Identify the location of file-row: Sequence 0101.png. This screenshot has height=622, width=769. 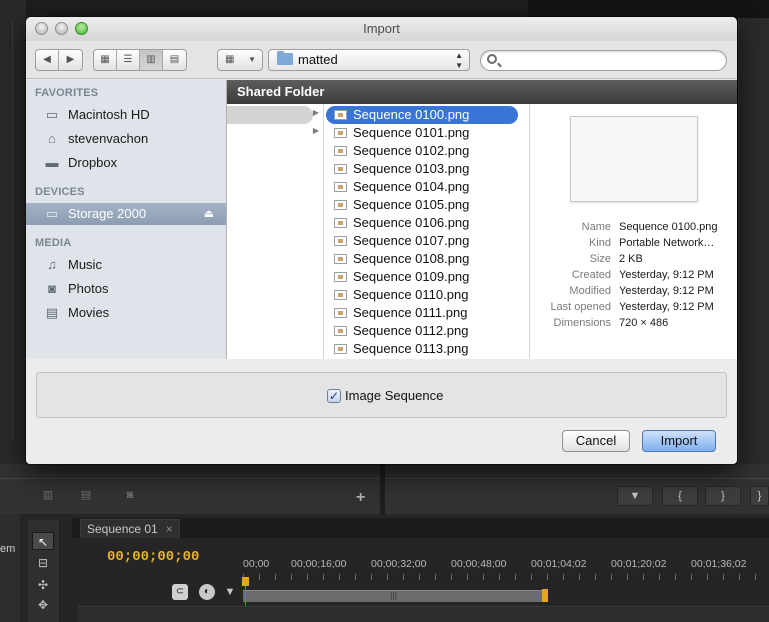
(422, 133).